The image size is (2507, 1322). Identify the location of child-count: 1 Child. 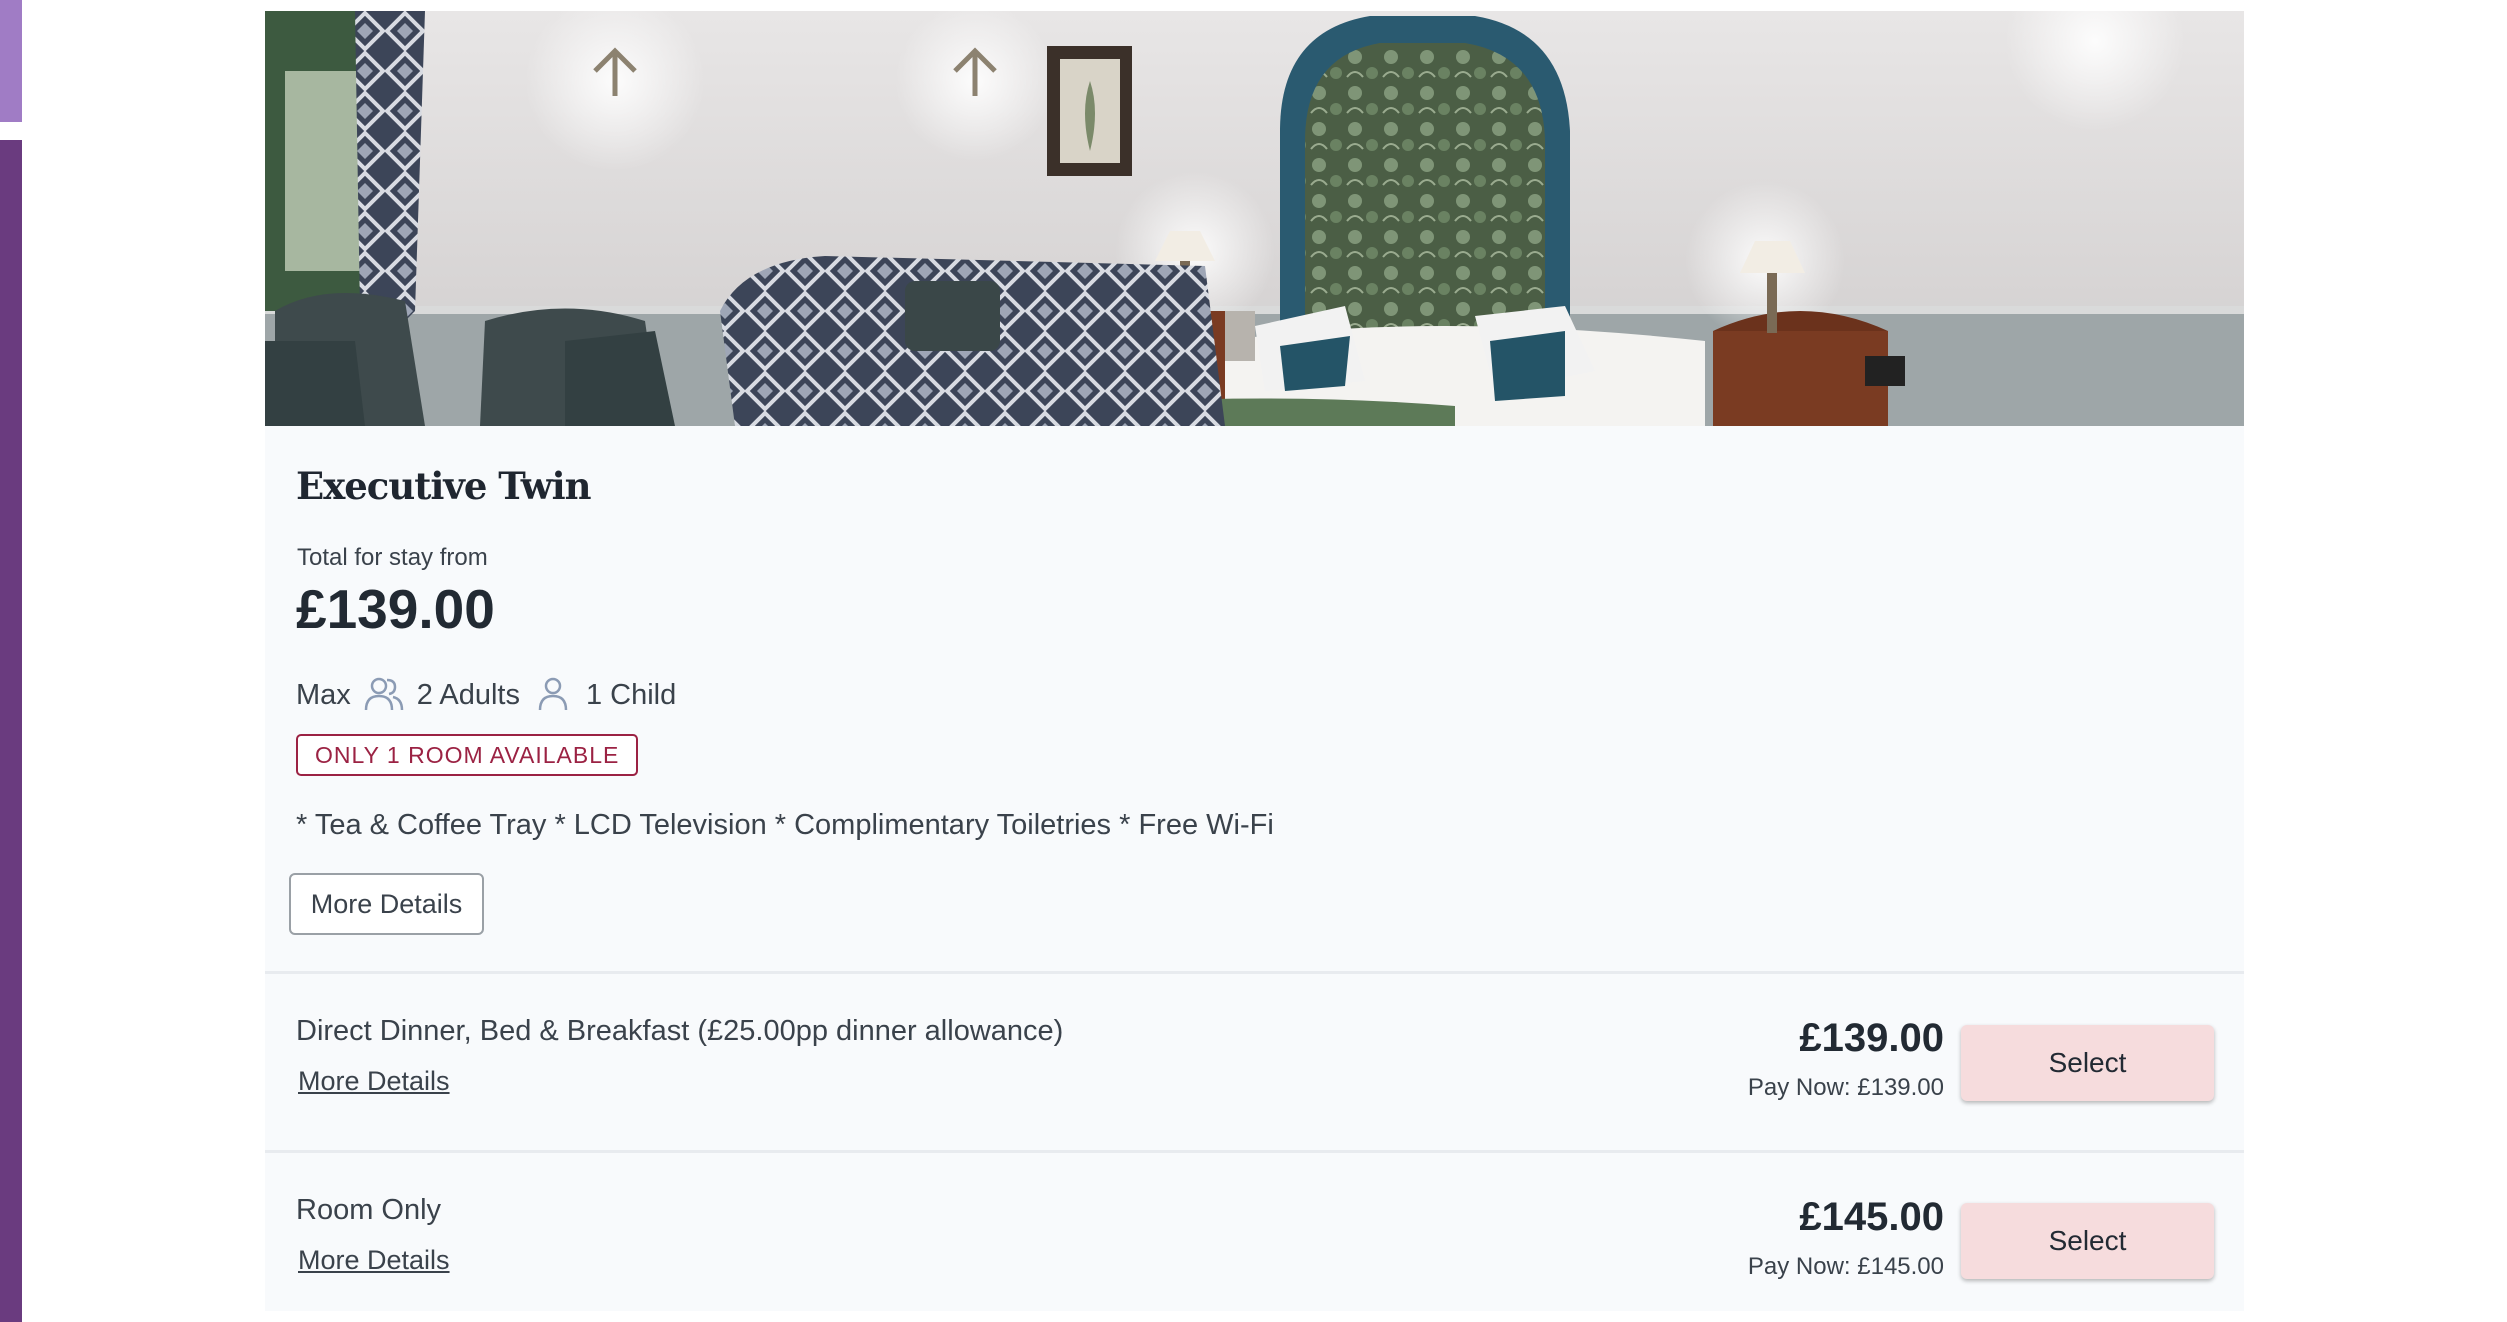
(631, 694).